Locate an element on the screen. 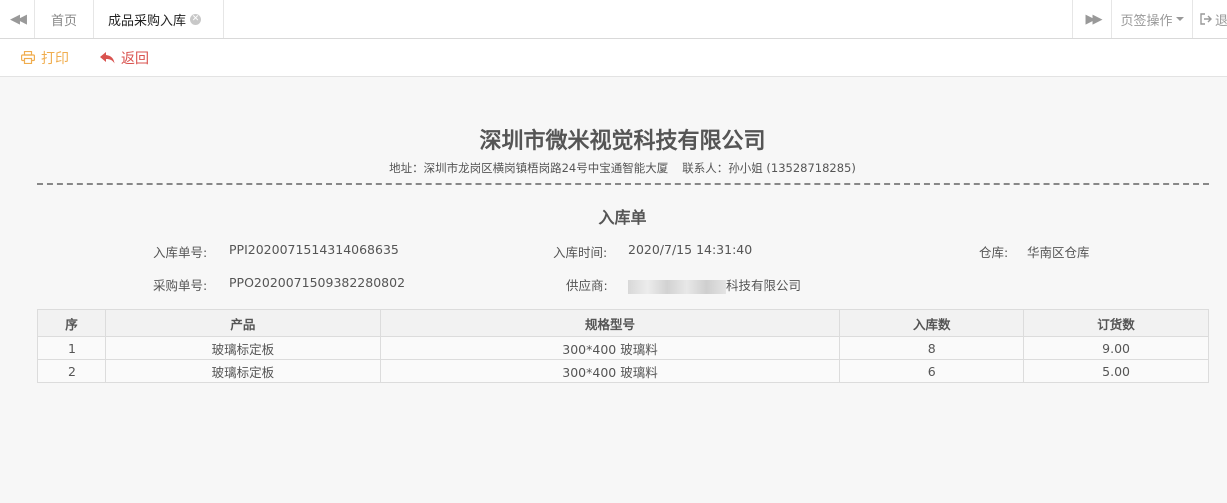  cell-order-qty: 5.00 is located at coordinates (1116, 371).